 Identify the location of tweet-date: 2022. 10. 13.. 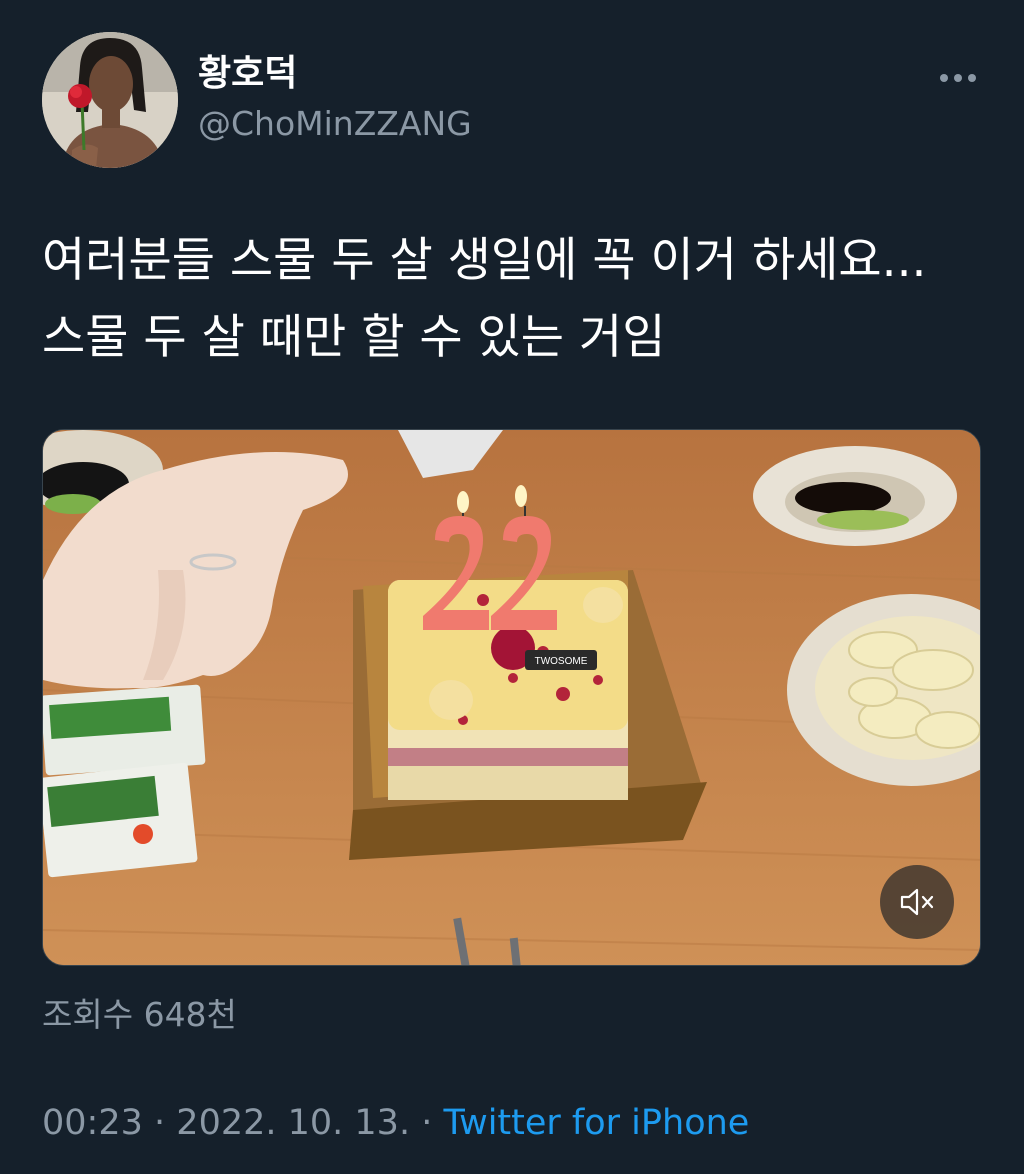
(293, 1123).